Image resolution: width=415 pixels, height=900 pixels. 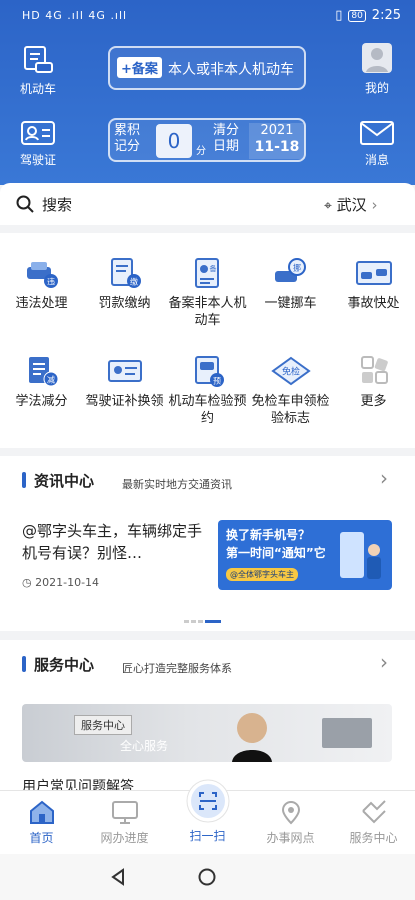 What do you see at coordinates (373, 401) in the screenshot?
I see `service-label: 更多` at bounding box center [373, 401].